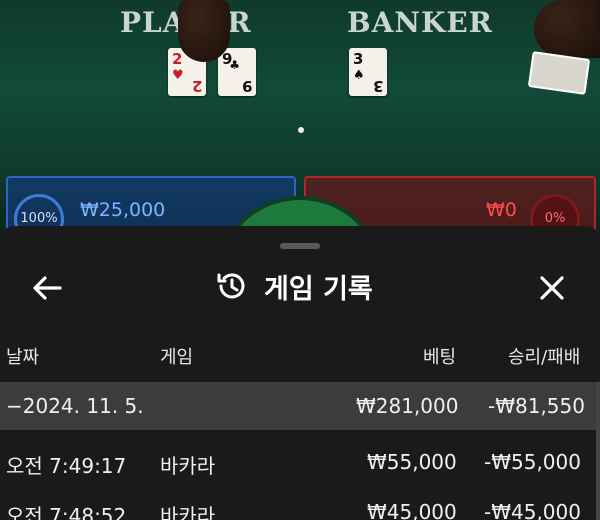 Image resolution: width=600 pixels, height=520 pixels. I want to click on summary-date: −2024. 11. 5., so click(75, 406).